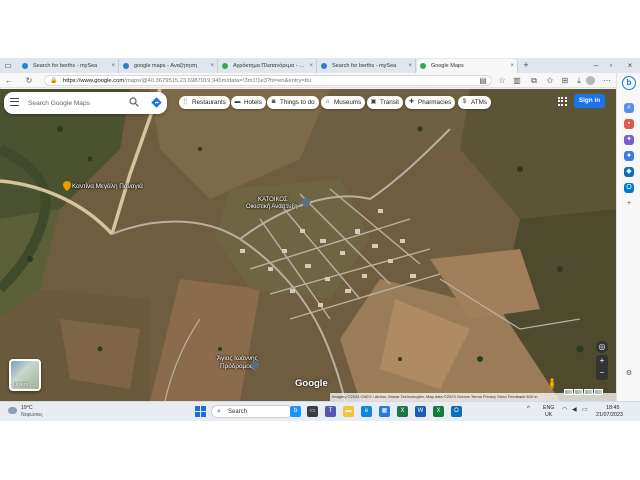 This screenshot has width=640, height=480. Describe the element at coordinates (517, 80) in the screenshot. I see `split-screen-icon: ▥` at that location.